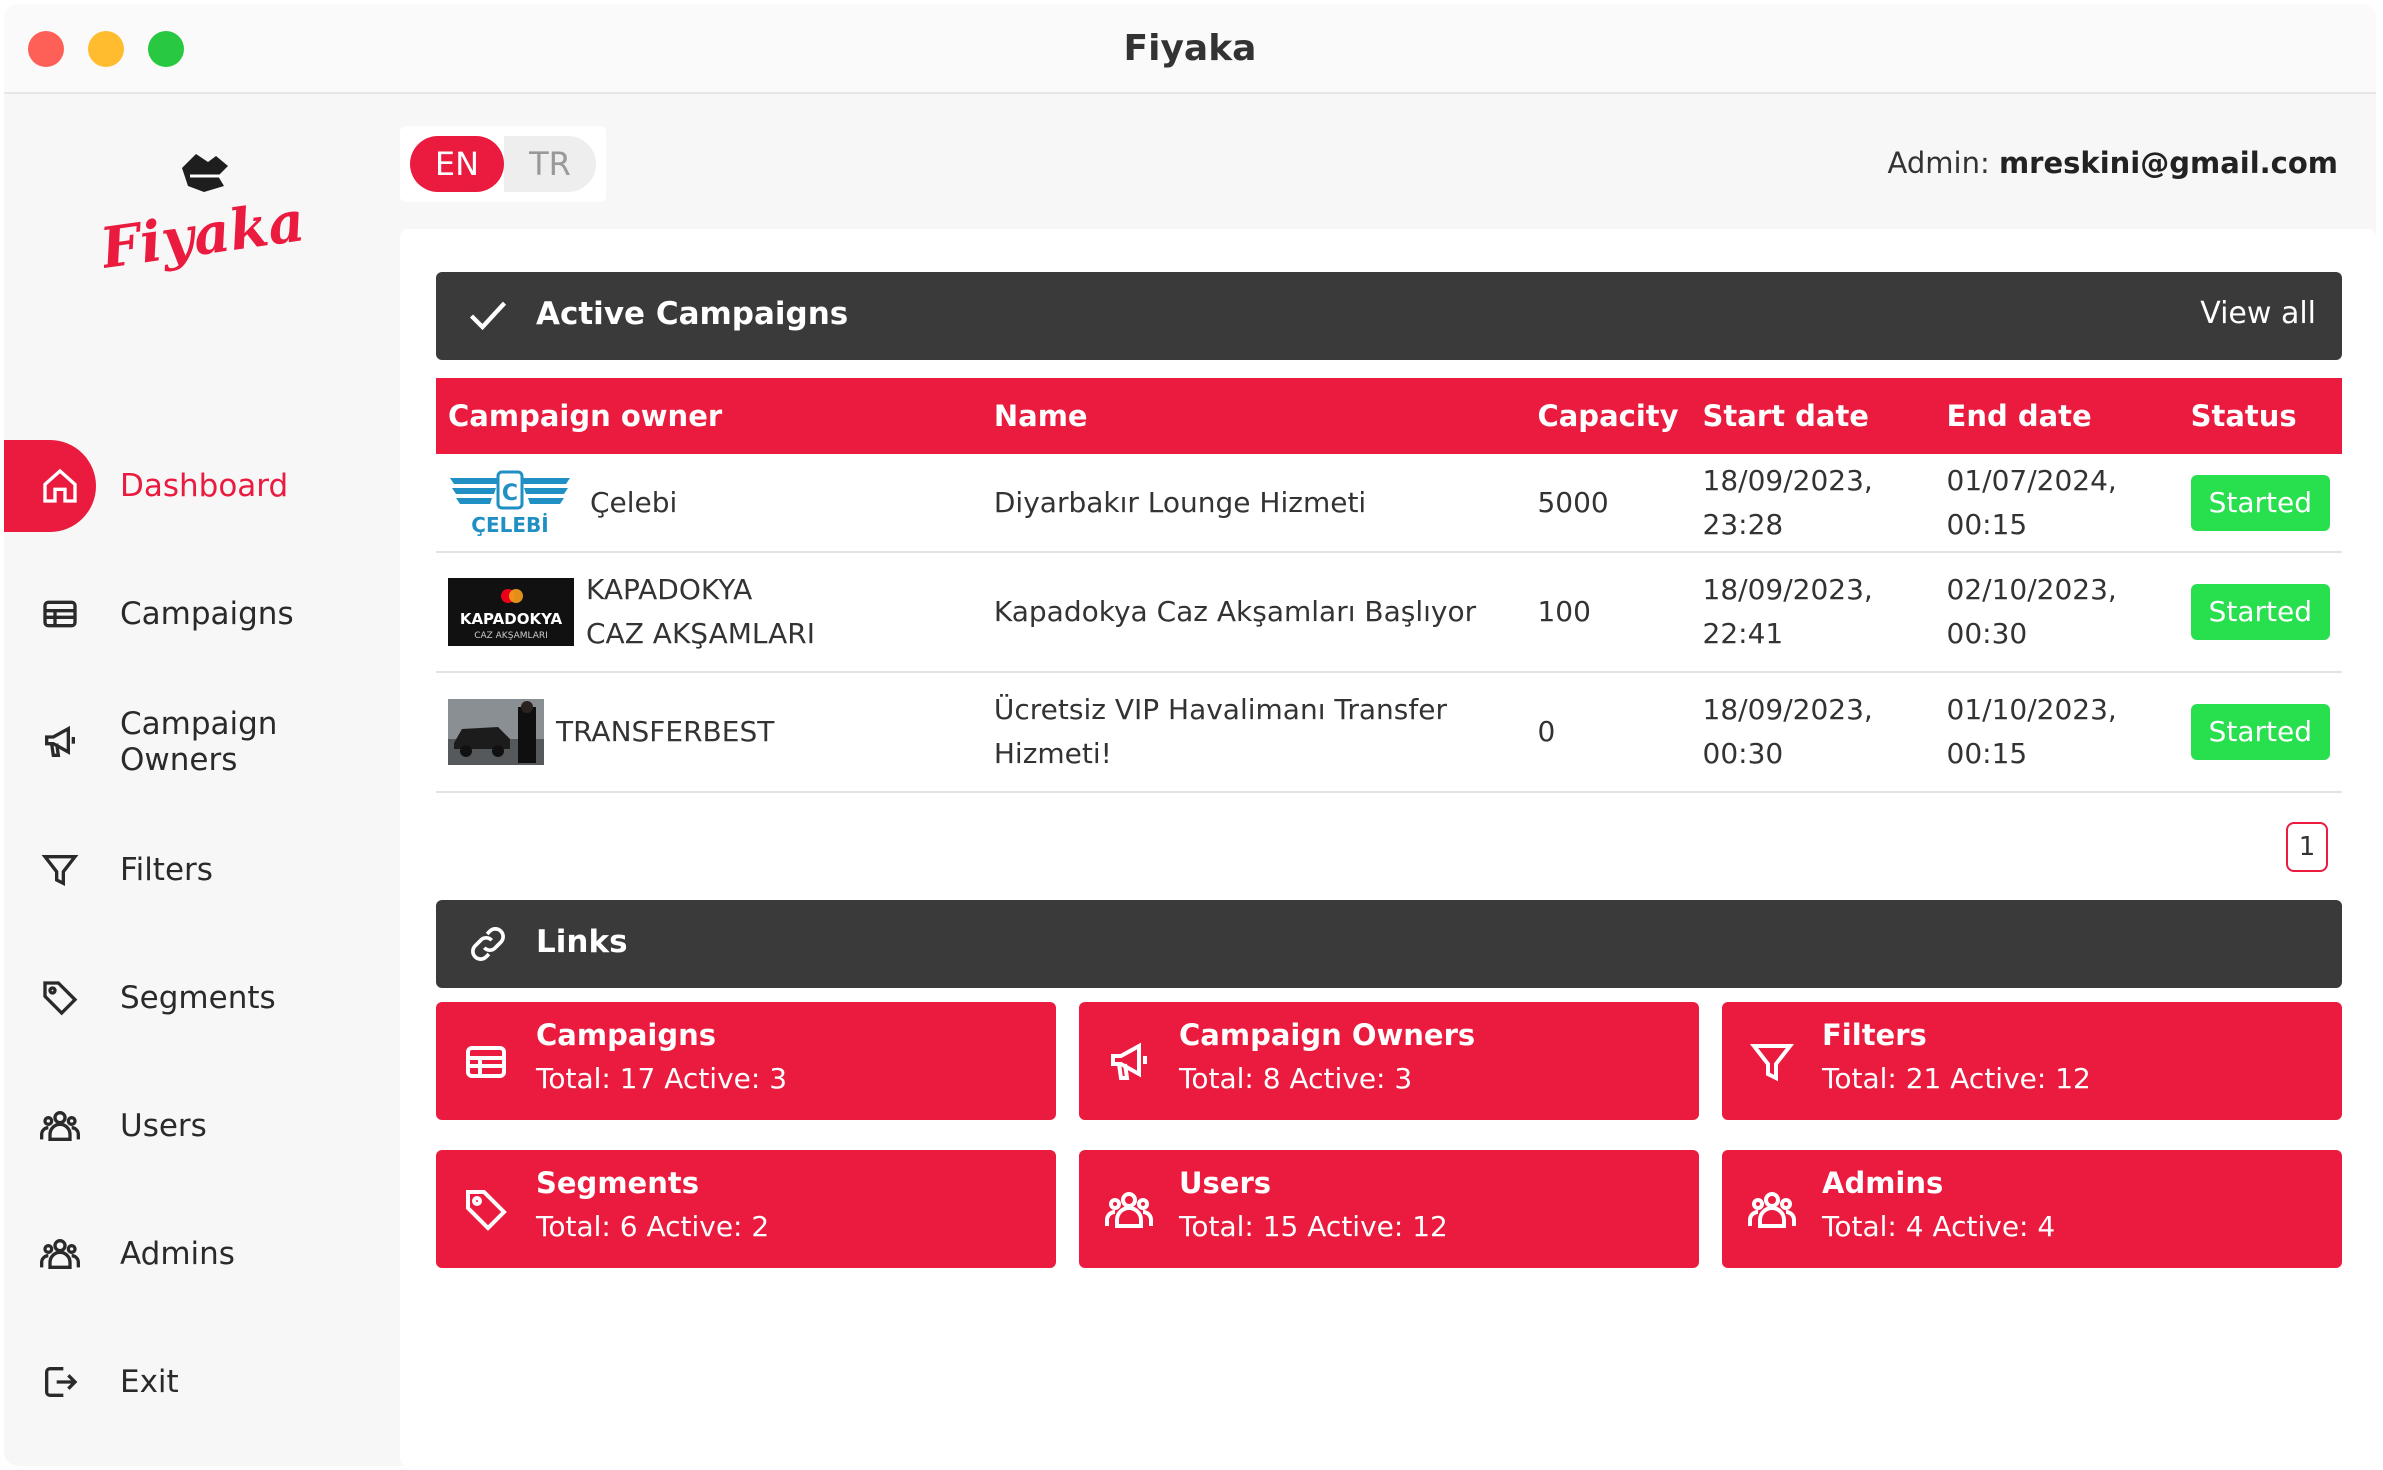 The image size is (2383, 1470). Describe the element at coordinates (511, 636) in the screenshot. I see `svg-text: CAZ AKŞAMLARI` at that location.